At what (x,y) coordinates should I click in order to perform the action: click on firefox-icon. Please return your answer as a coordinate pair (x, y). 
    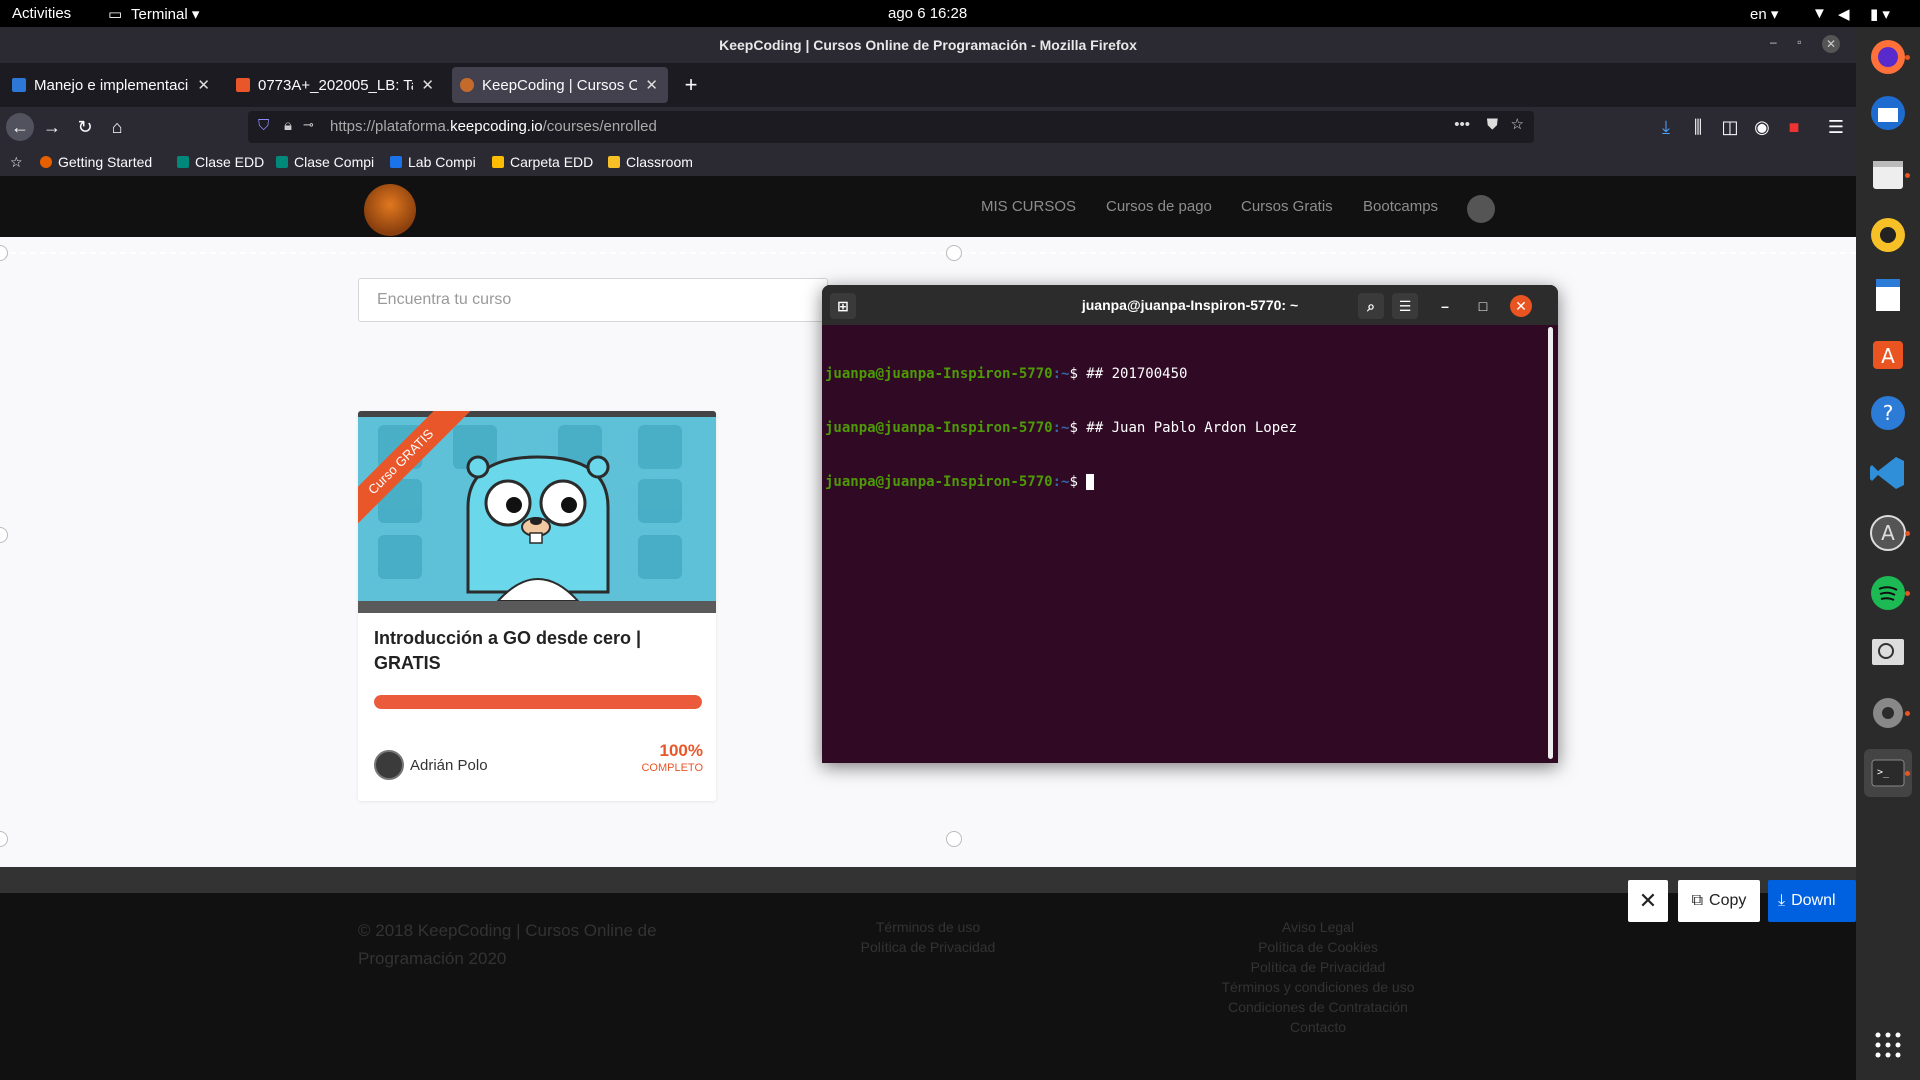
    Looking at the image, I should click on (1888, 57).